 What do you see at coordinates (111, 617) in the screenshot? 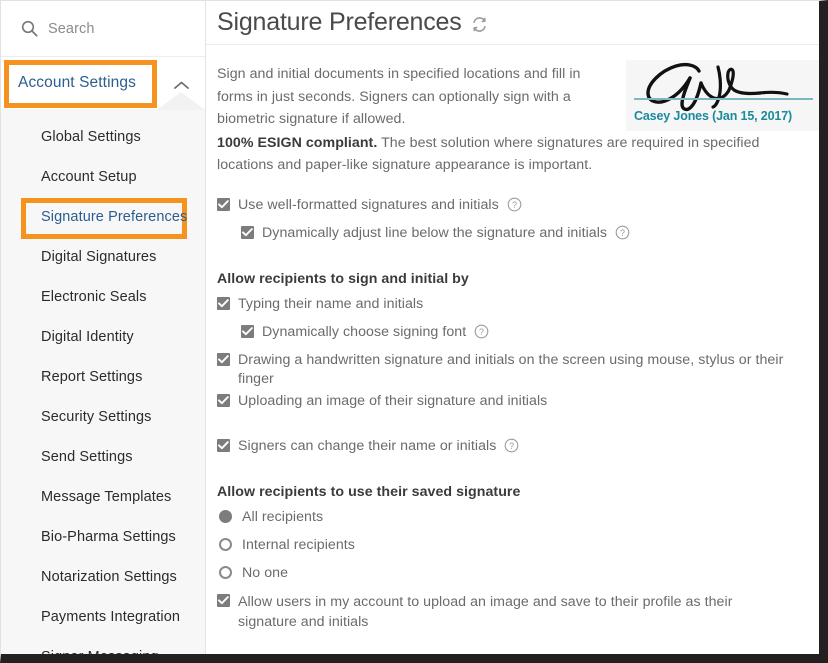
I see `sidebar-item-label: Payments Integration` at bounding box center [111, 617].